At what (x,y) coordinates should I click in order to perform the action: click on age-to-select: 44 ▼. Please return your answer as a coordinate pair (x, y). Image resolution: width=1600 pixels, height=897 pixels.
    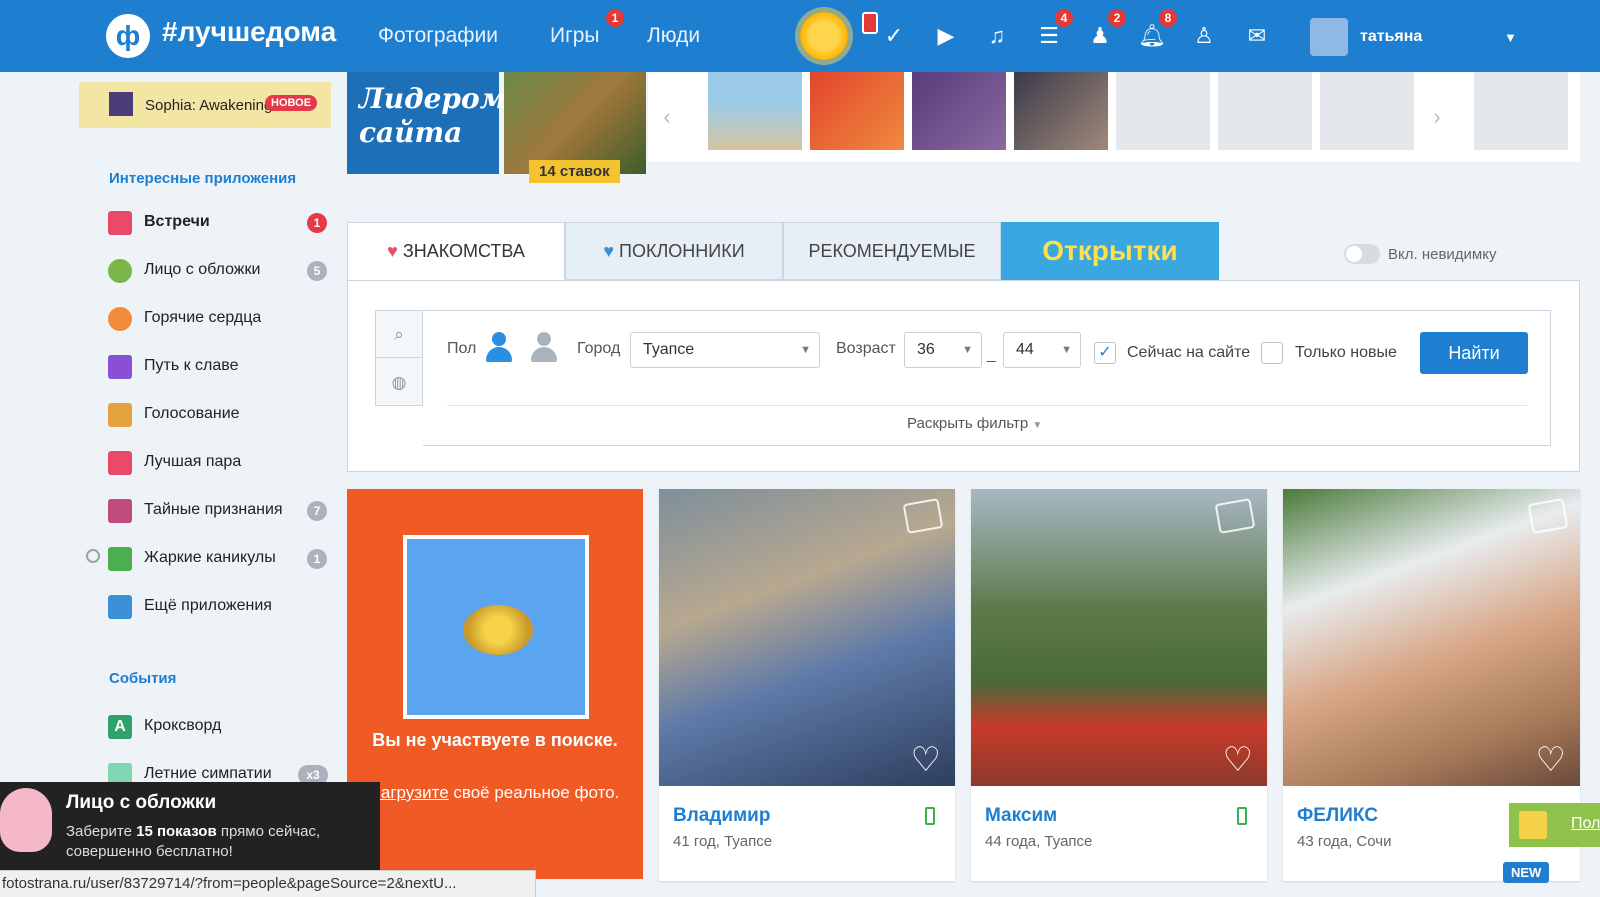
    Looking at the image, I should click on (1042, 350).